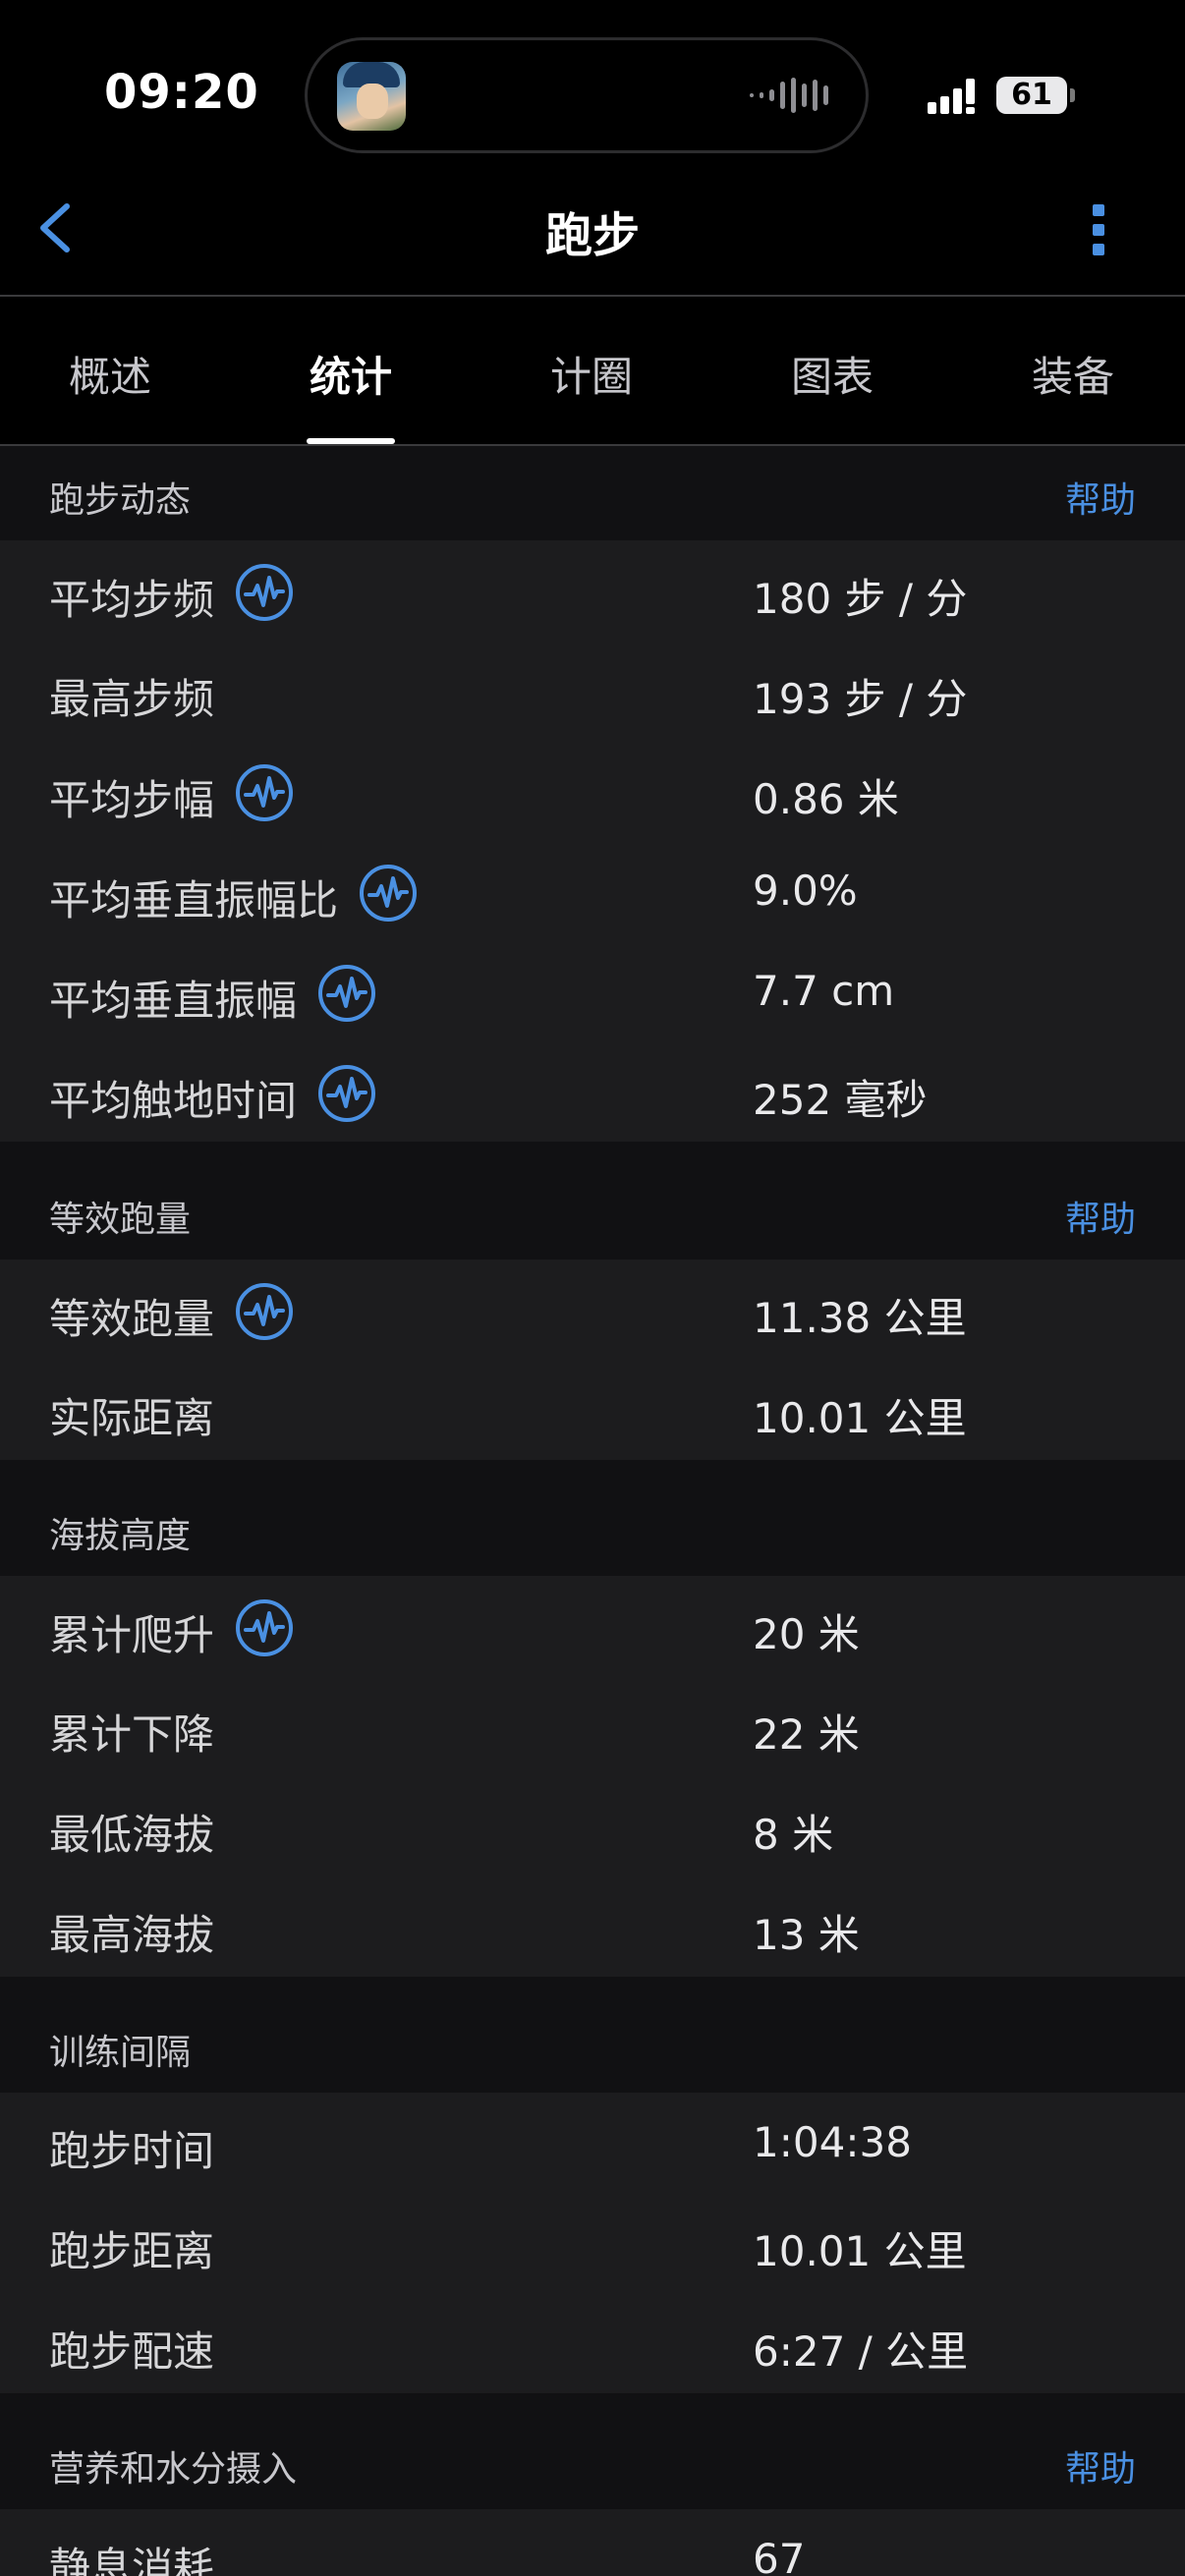 The image size is (1185, 2576). I want to click on audio-waveform-icon, so click(789, 95).